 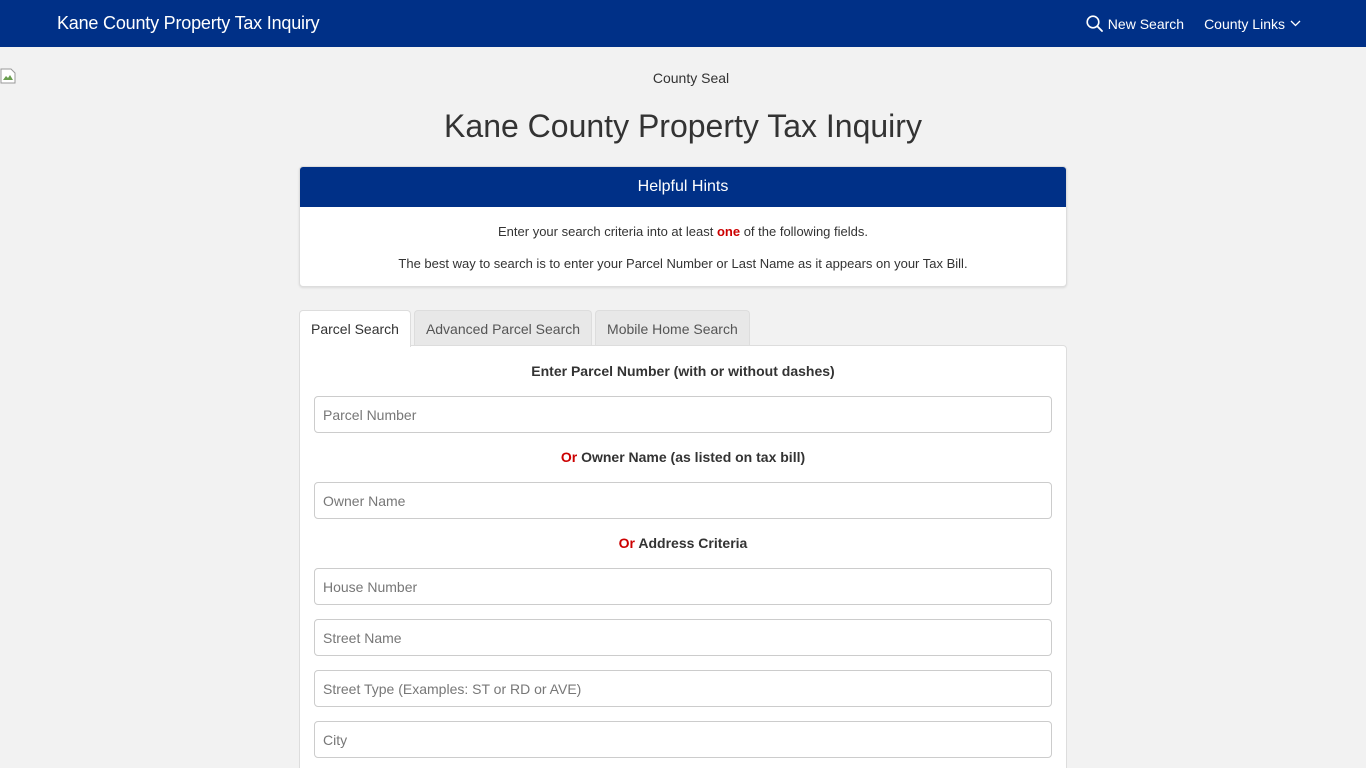 What do you see at coordinates (683, 500) in the screenshot?
I see `owner-name-input` at bounding box center [683, 500].